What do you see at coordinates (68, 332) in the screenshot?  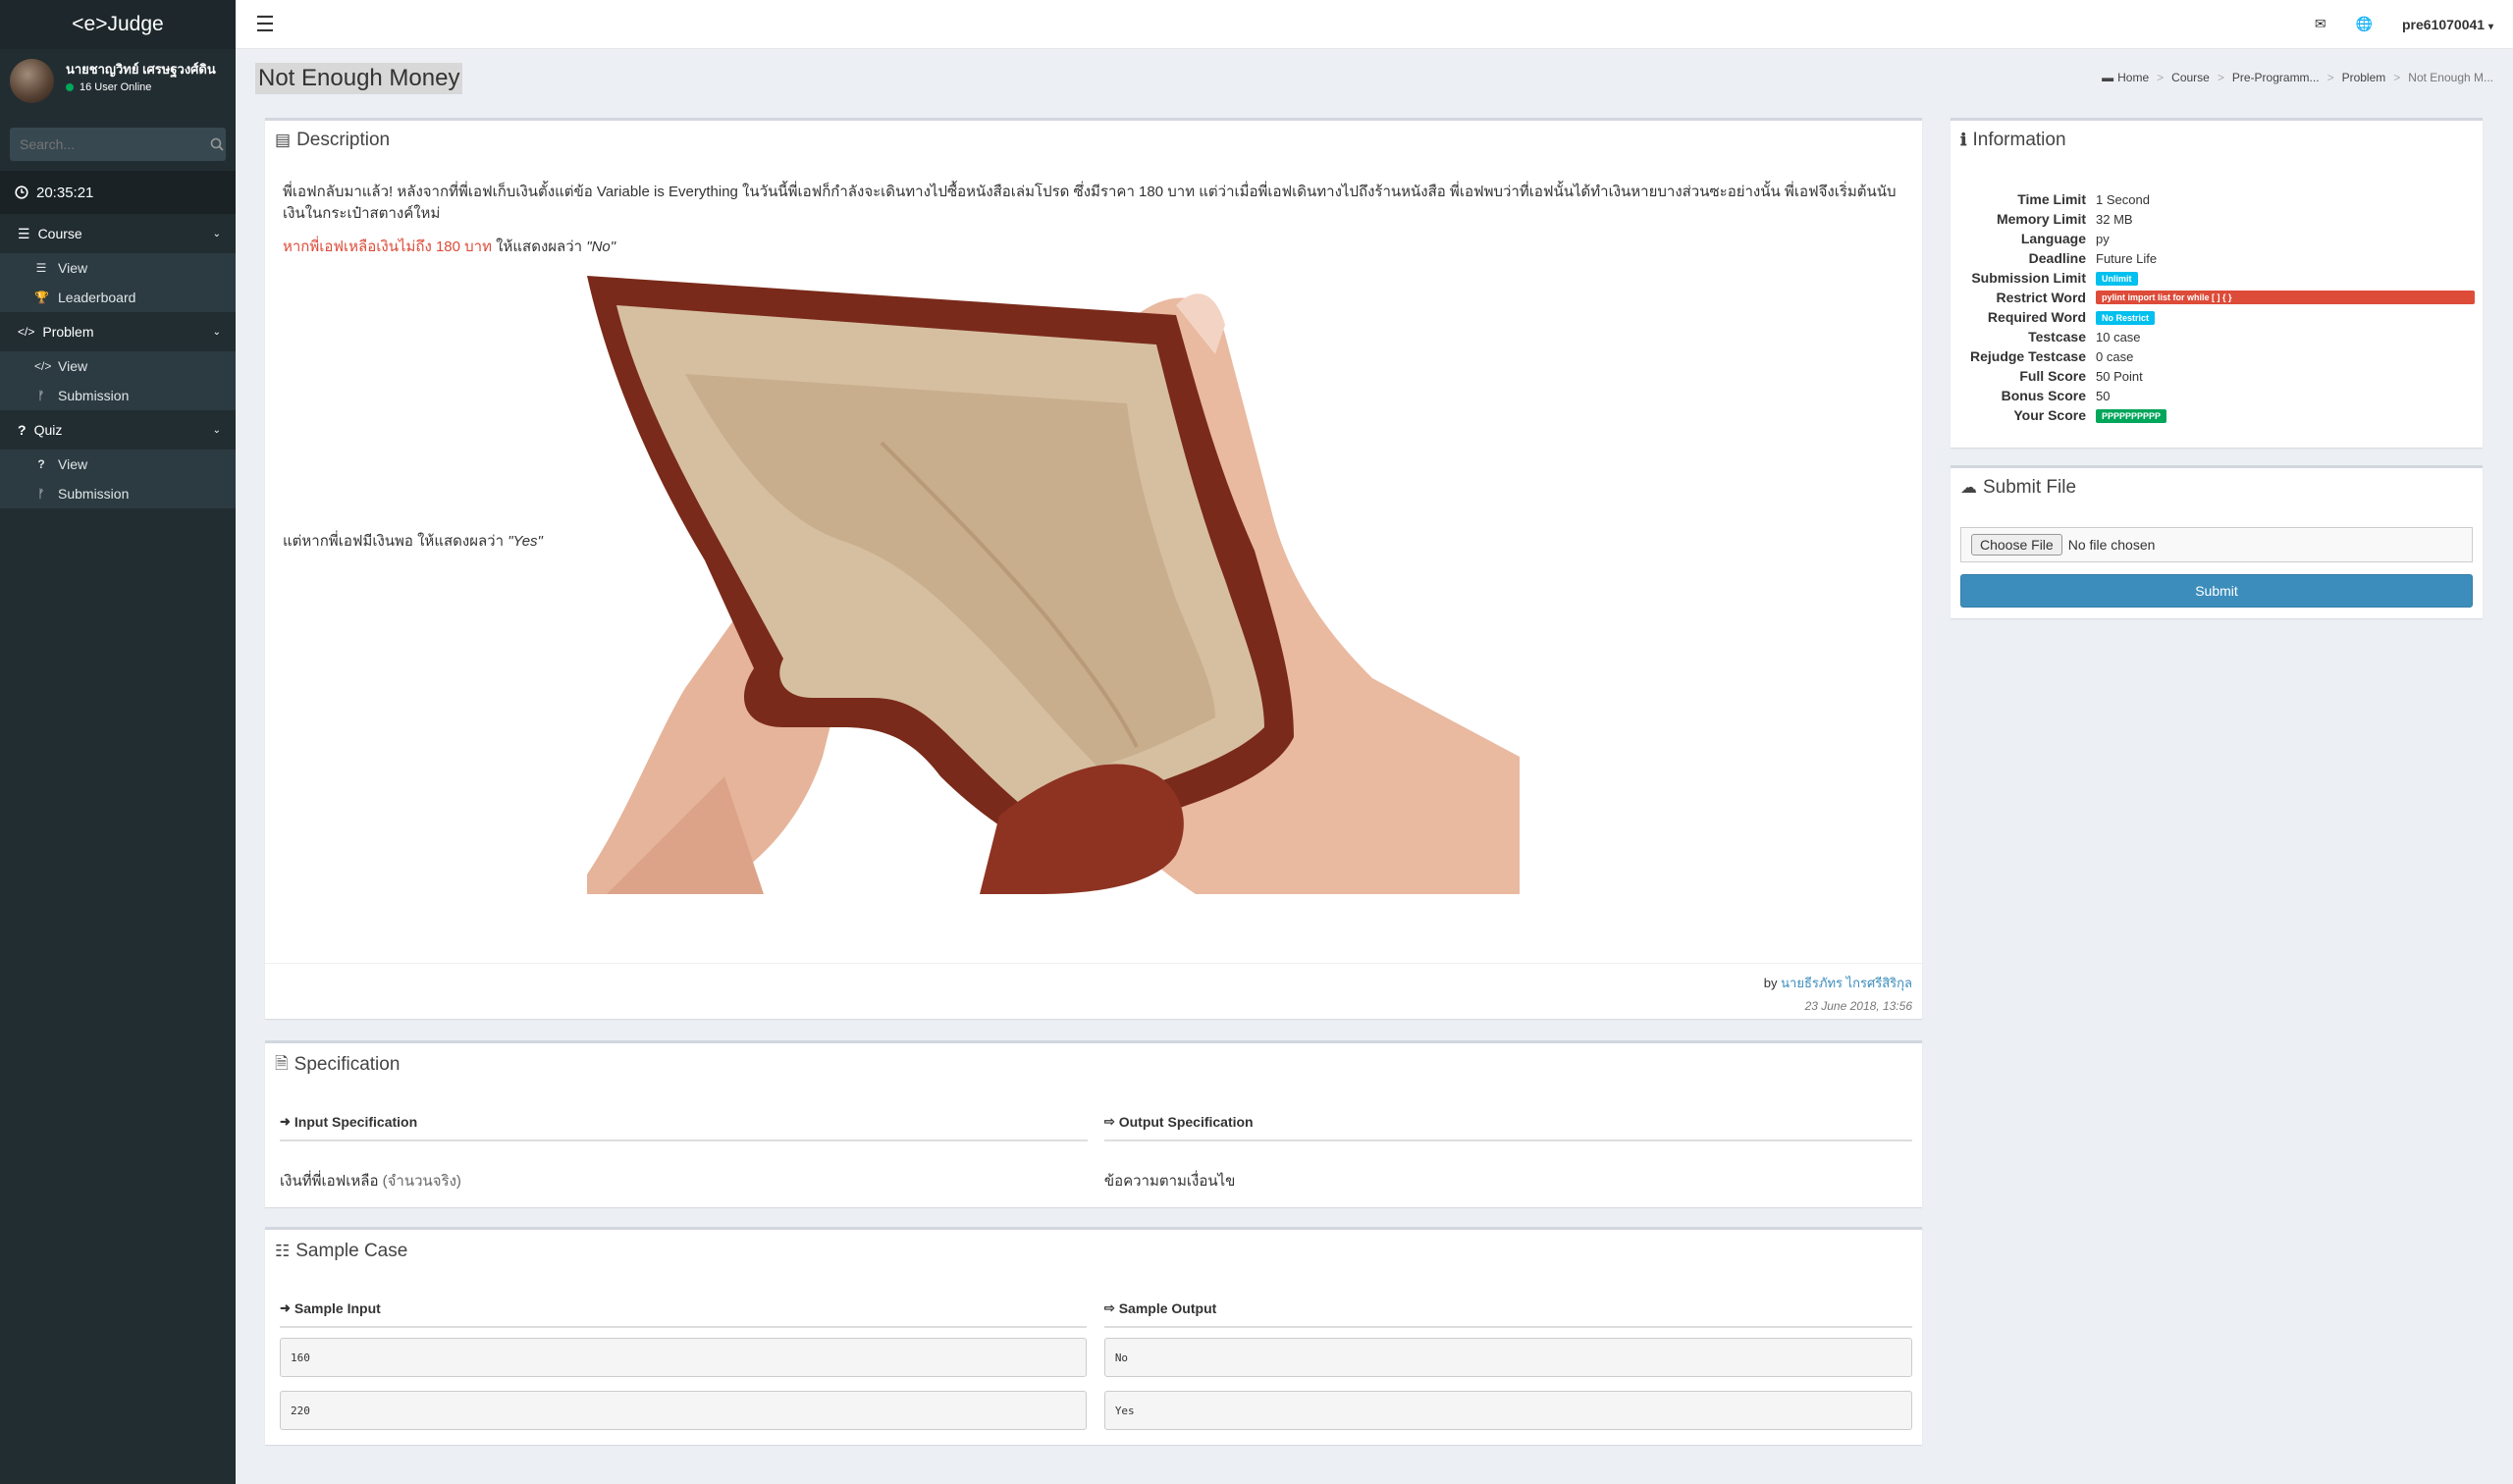 I see `sidebar-item-label: Problem` at bounding box center [68, 332].